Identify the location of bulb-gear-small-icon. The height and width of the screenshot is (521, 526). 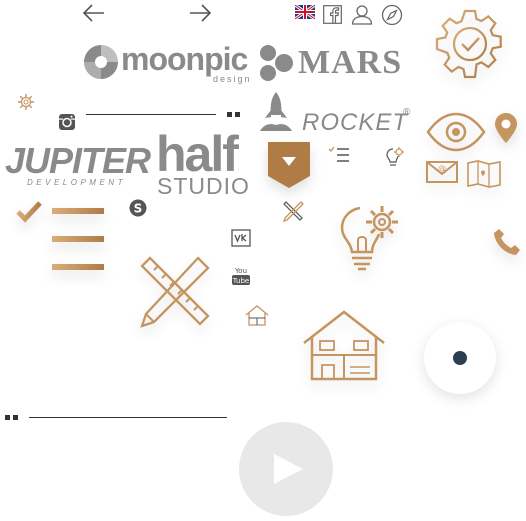
(396, 157).